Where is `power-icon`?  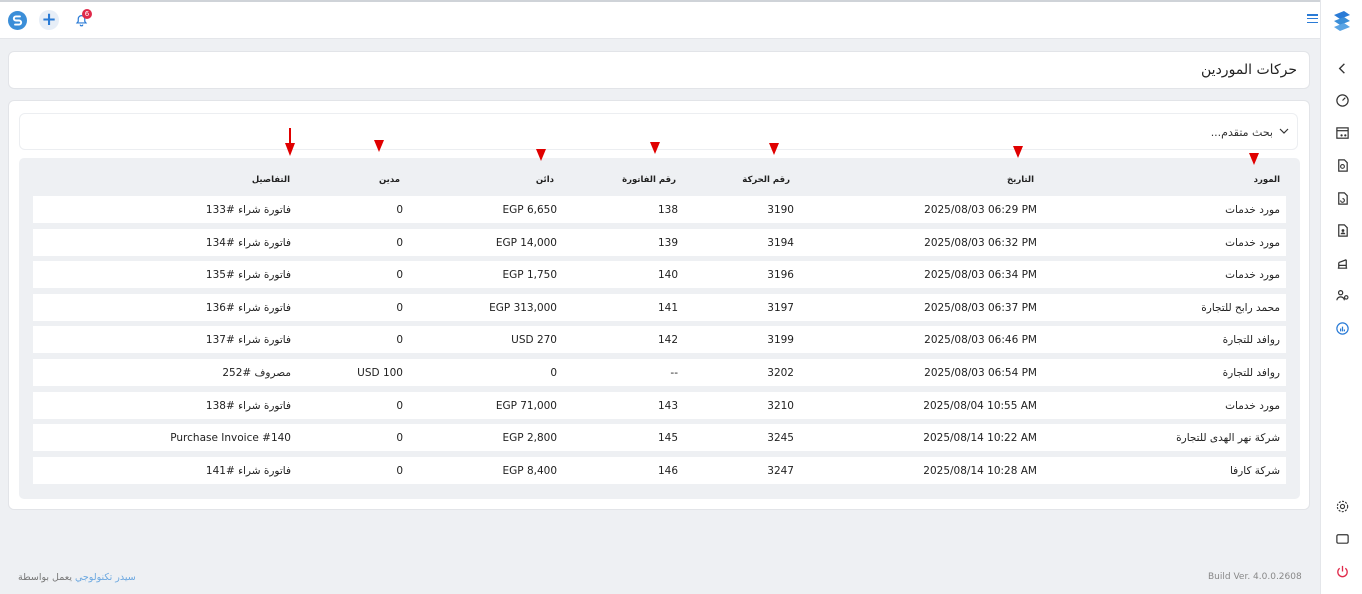 power-icon is located at coordinates (1342, 571).